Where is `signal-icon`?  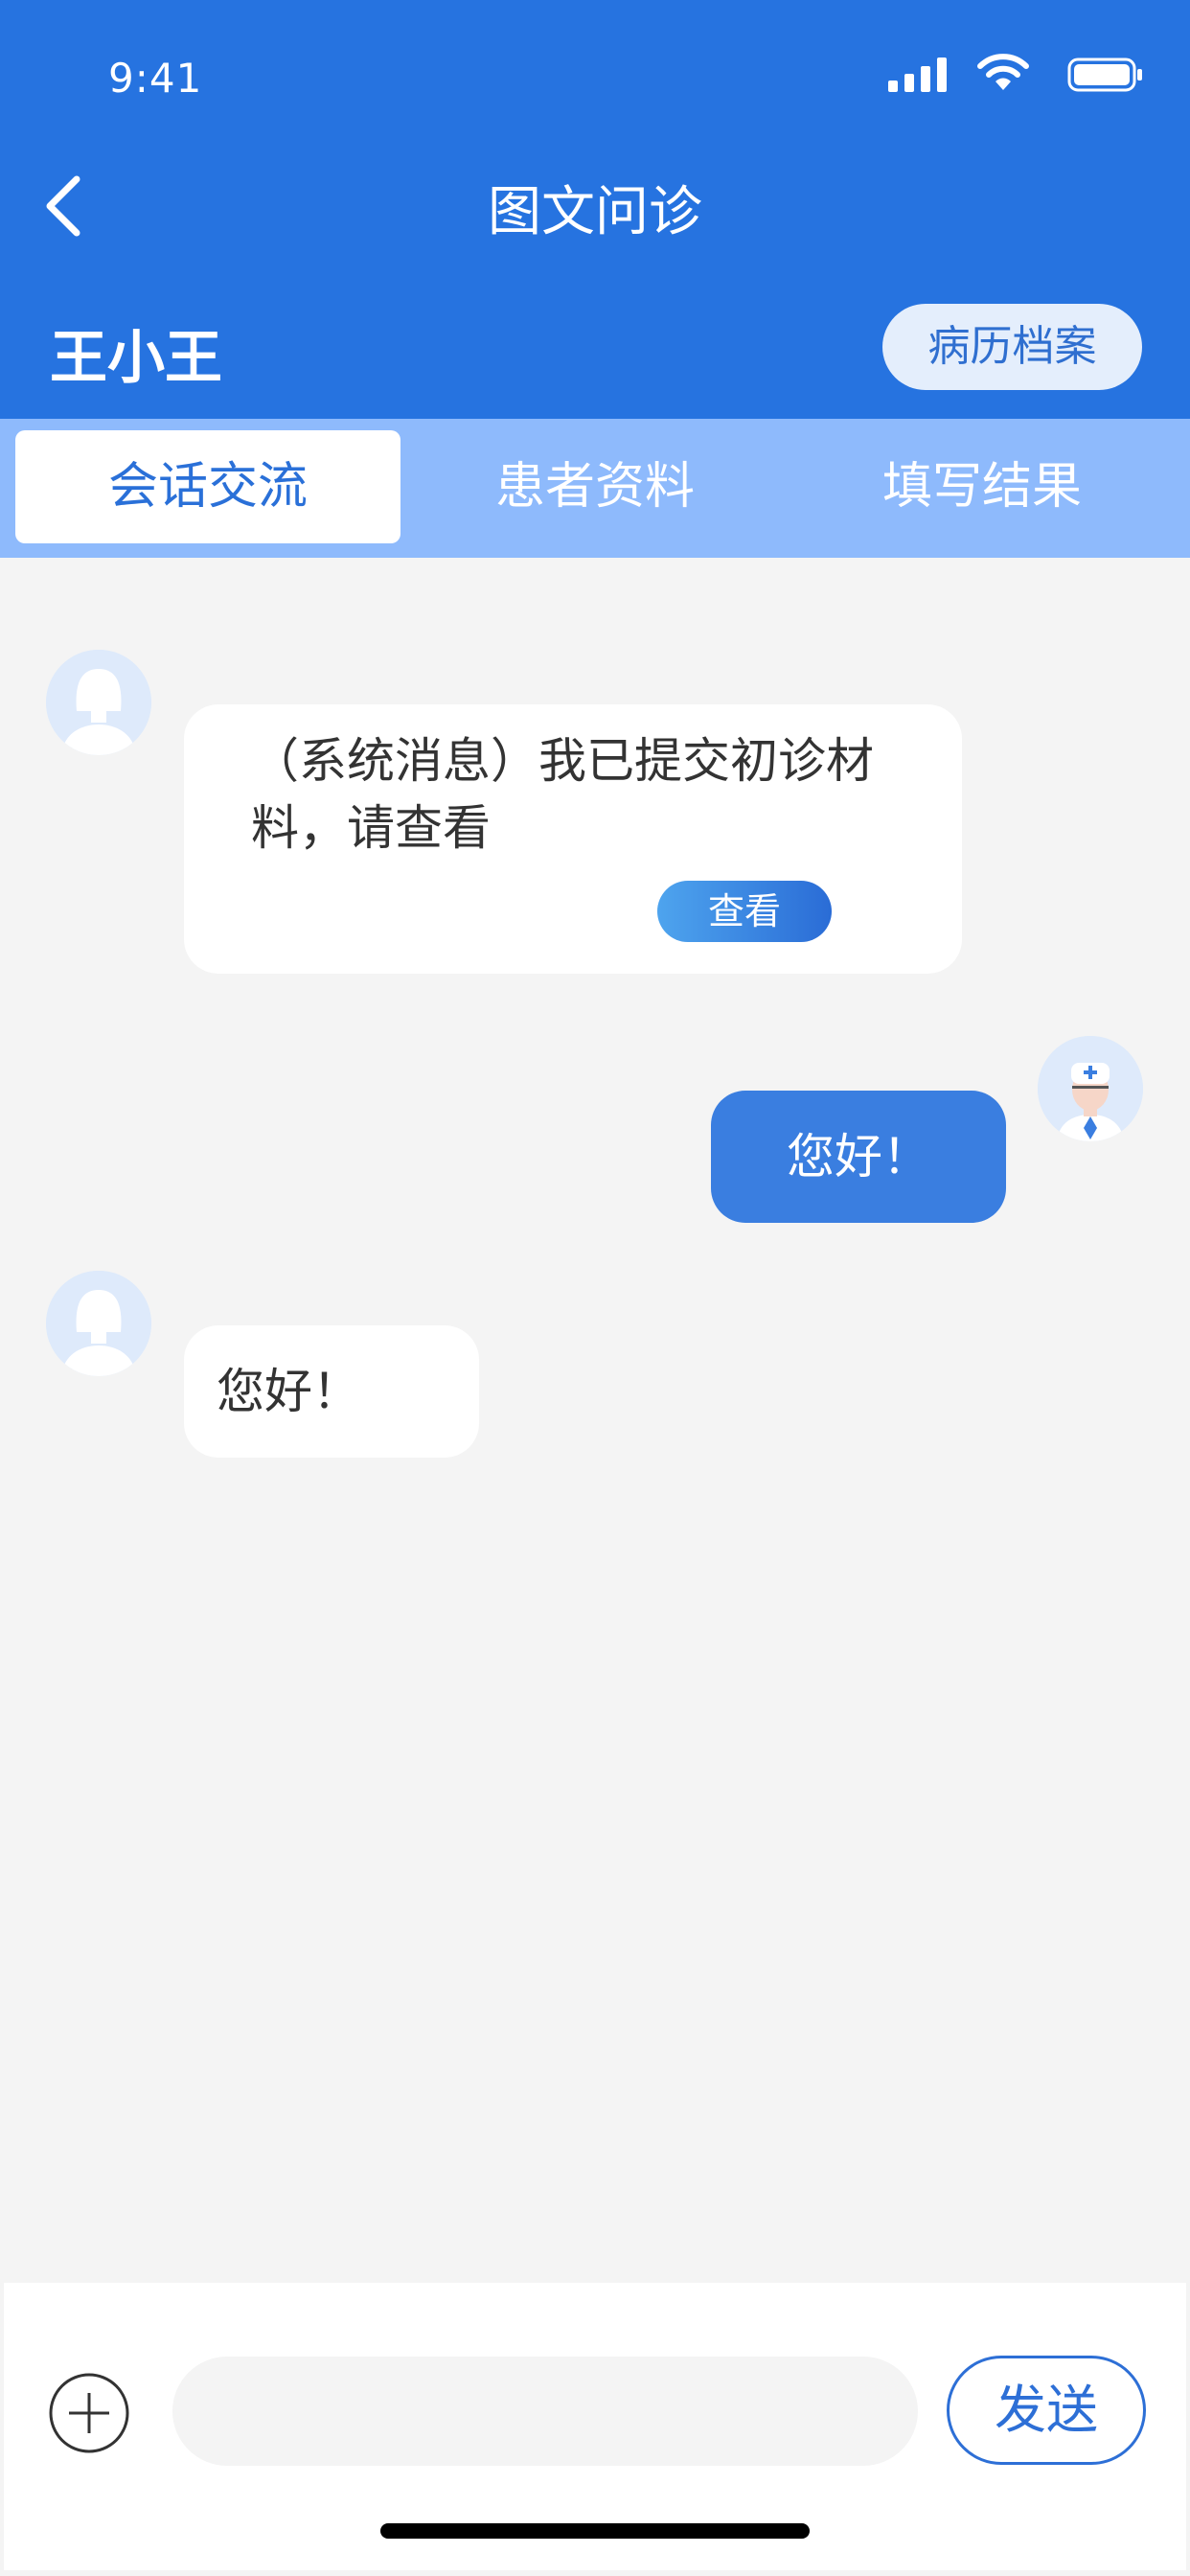 signal-icon is located at coordinates (918, 75).